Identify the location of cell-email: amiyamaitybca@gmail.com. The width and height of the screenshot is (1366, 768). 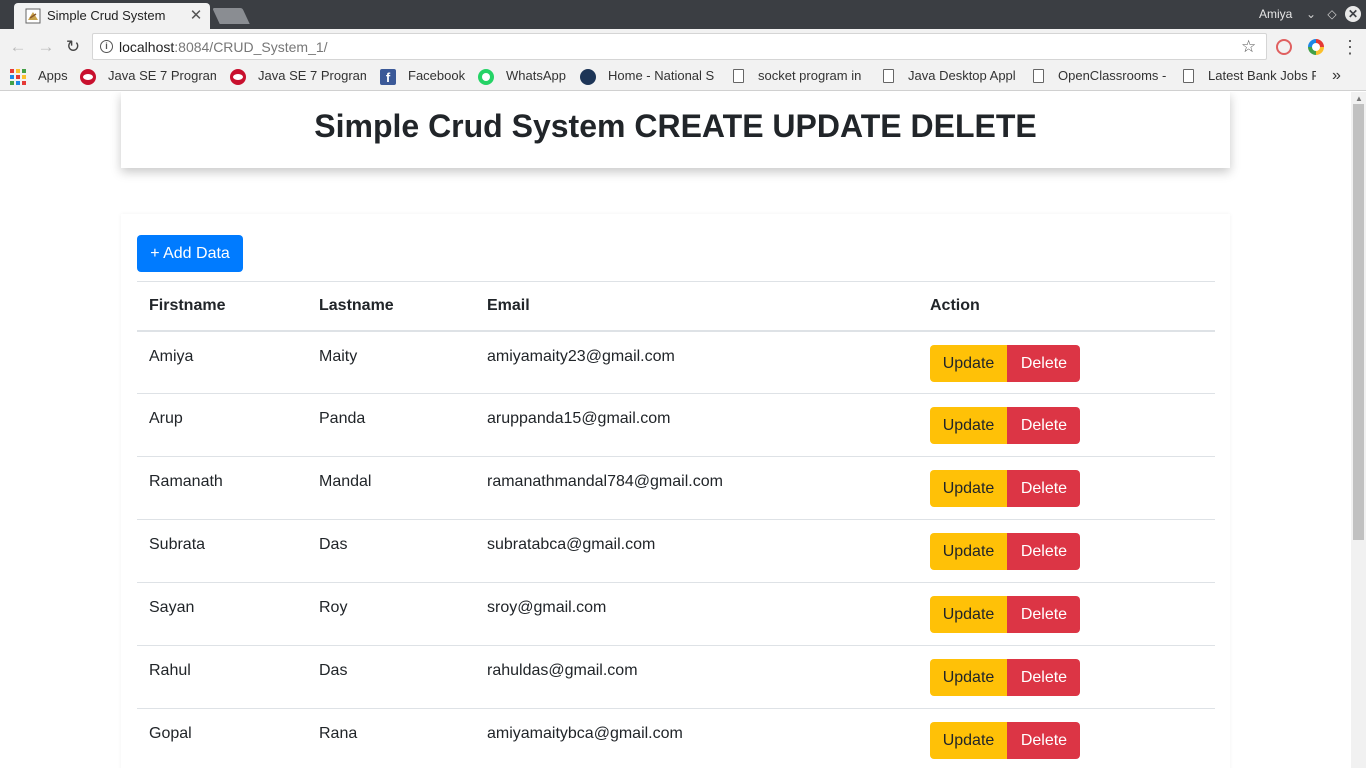
(696, 738).